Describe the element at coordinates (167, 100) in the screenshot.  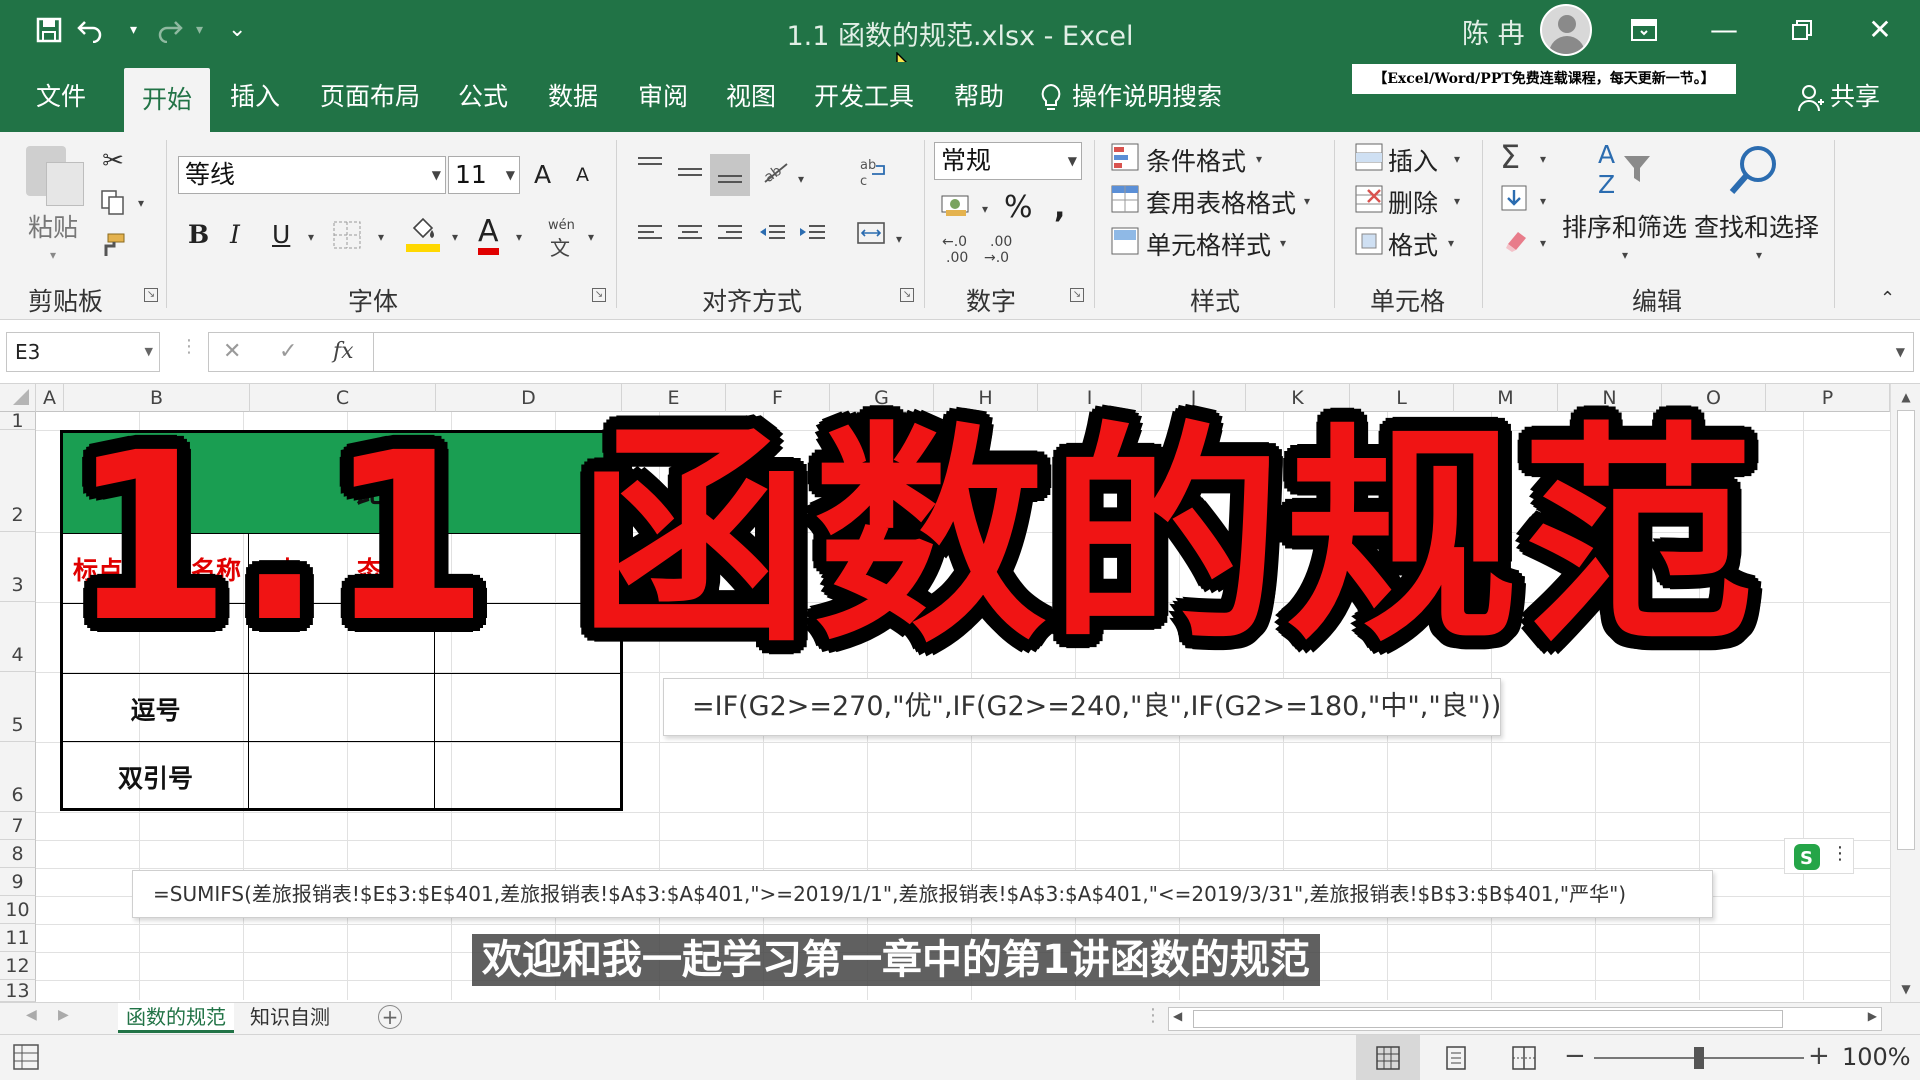
I see `tab-home: 开始` at that location.